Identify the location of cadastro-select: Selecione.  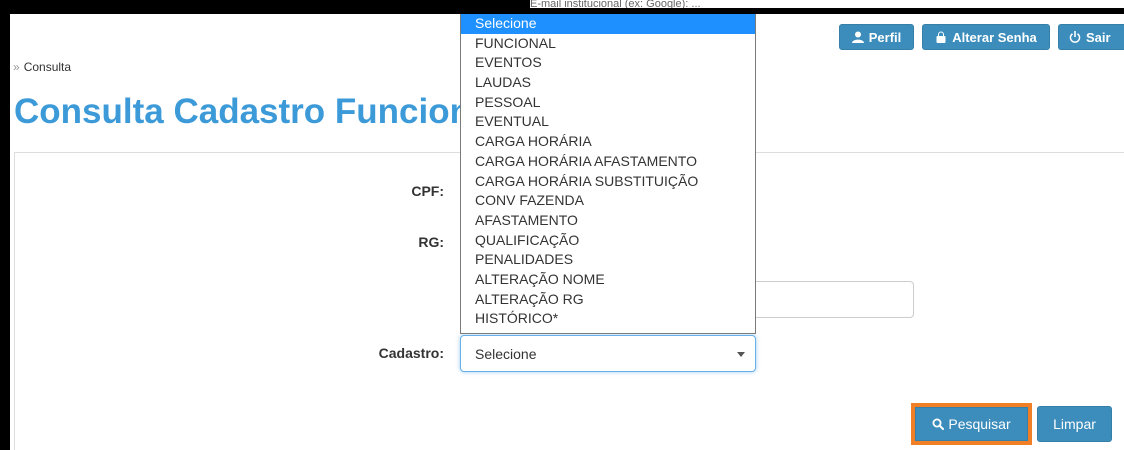
(608, 353).